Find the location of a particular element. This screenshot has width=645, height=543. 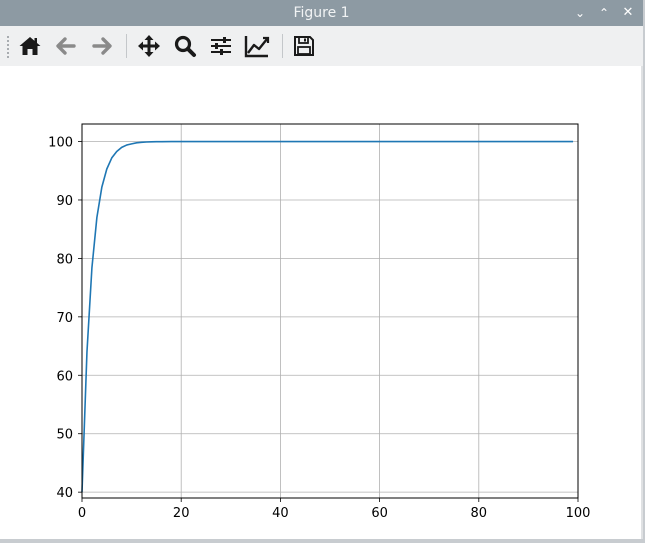

back-button is located at coordinates (66, 46).